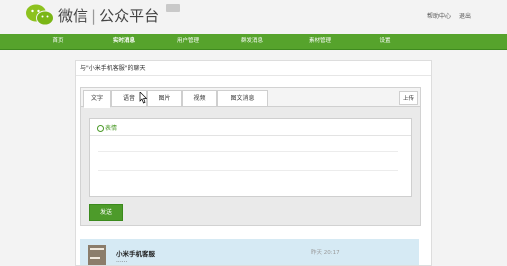 This screenshot has height=266, width=507. Describe the element at coordinates (58, 41) in the screenshot. I see `nav-item-home: 首页` at that location.